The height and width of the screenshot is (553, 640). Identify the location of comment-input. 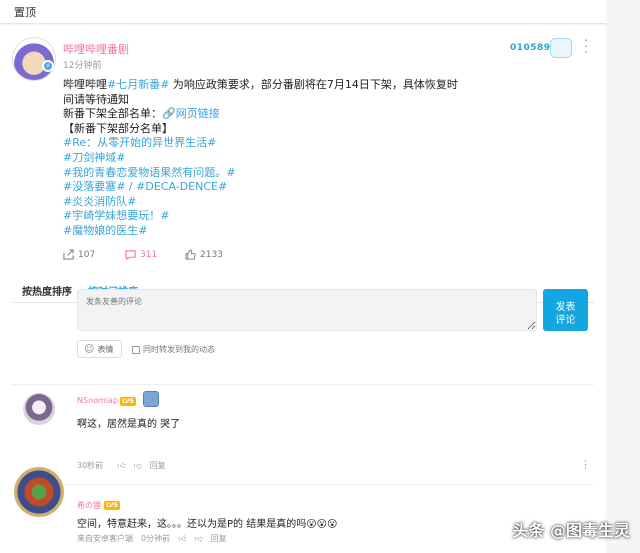
(307, 310).